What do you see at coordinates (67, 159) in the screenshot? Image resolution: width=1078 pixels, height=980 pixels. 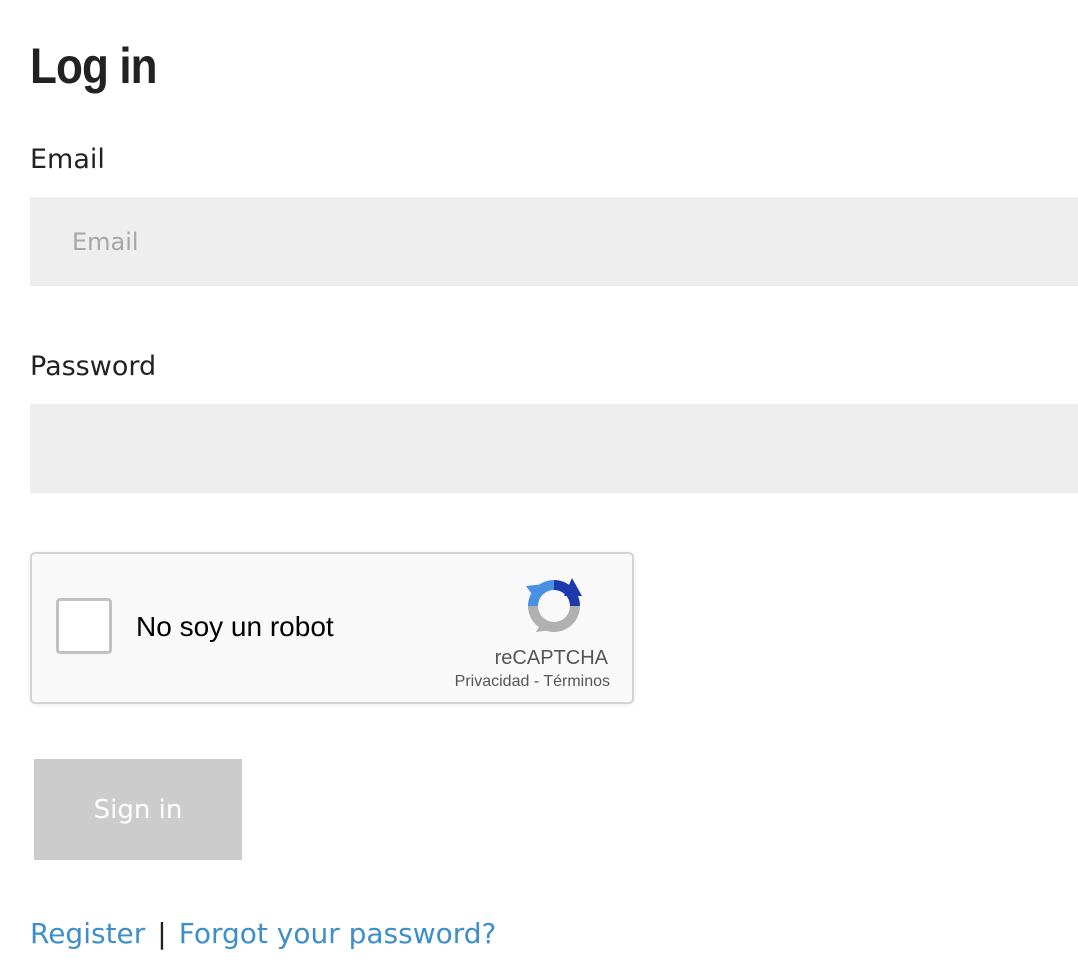 I see `email-label: Email` at bounding box center [67, 159].